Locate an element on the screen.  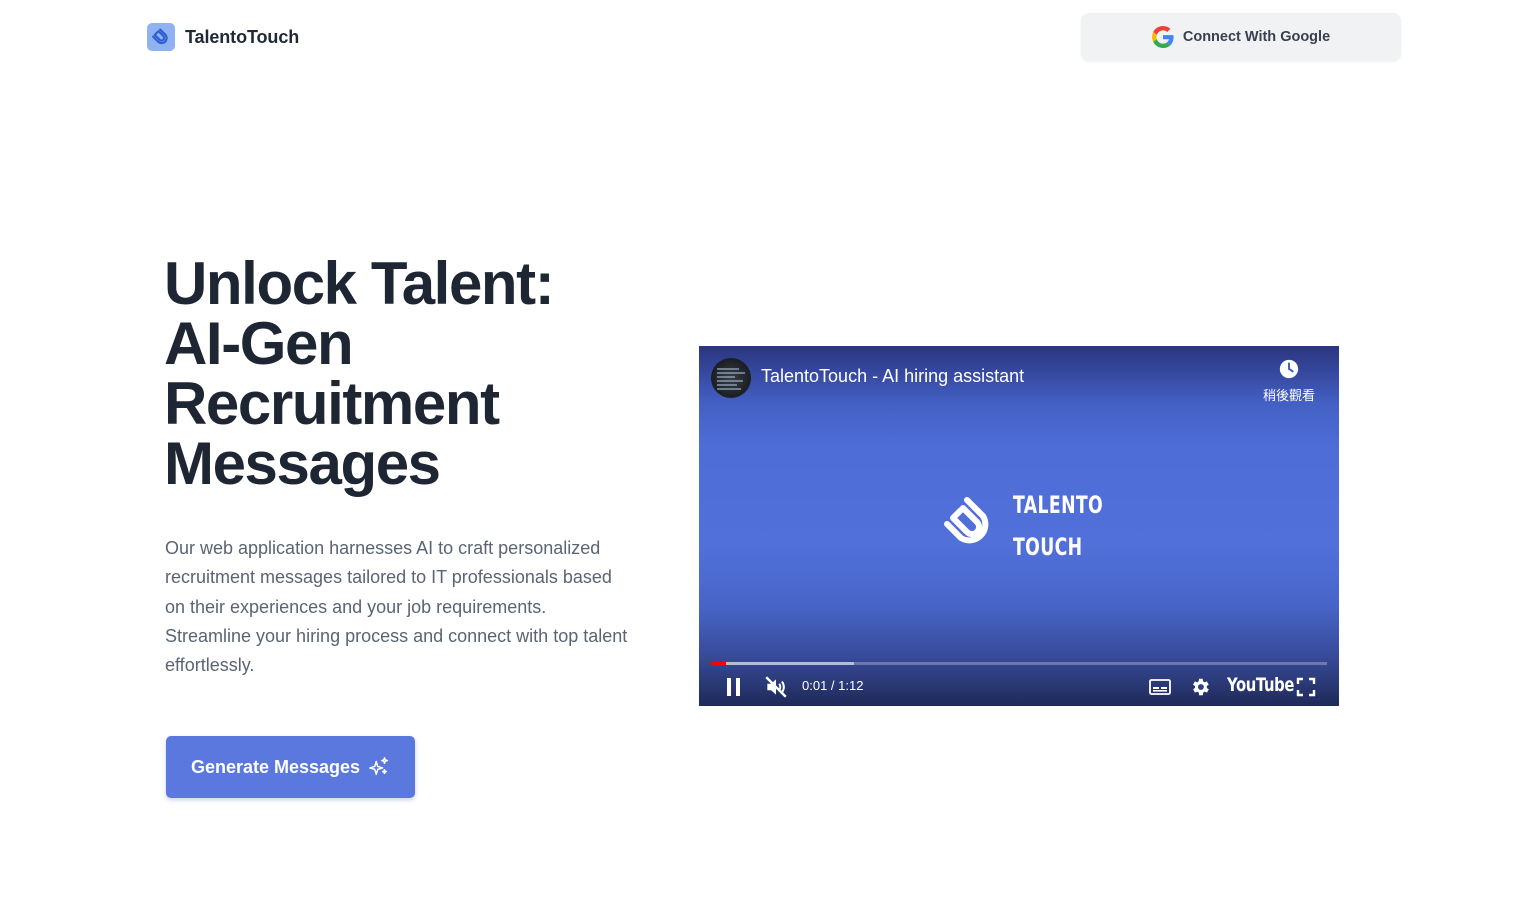
wordmark-line: TALENTO is located at coordinates (1058, 505).